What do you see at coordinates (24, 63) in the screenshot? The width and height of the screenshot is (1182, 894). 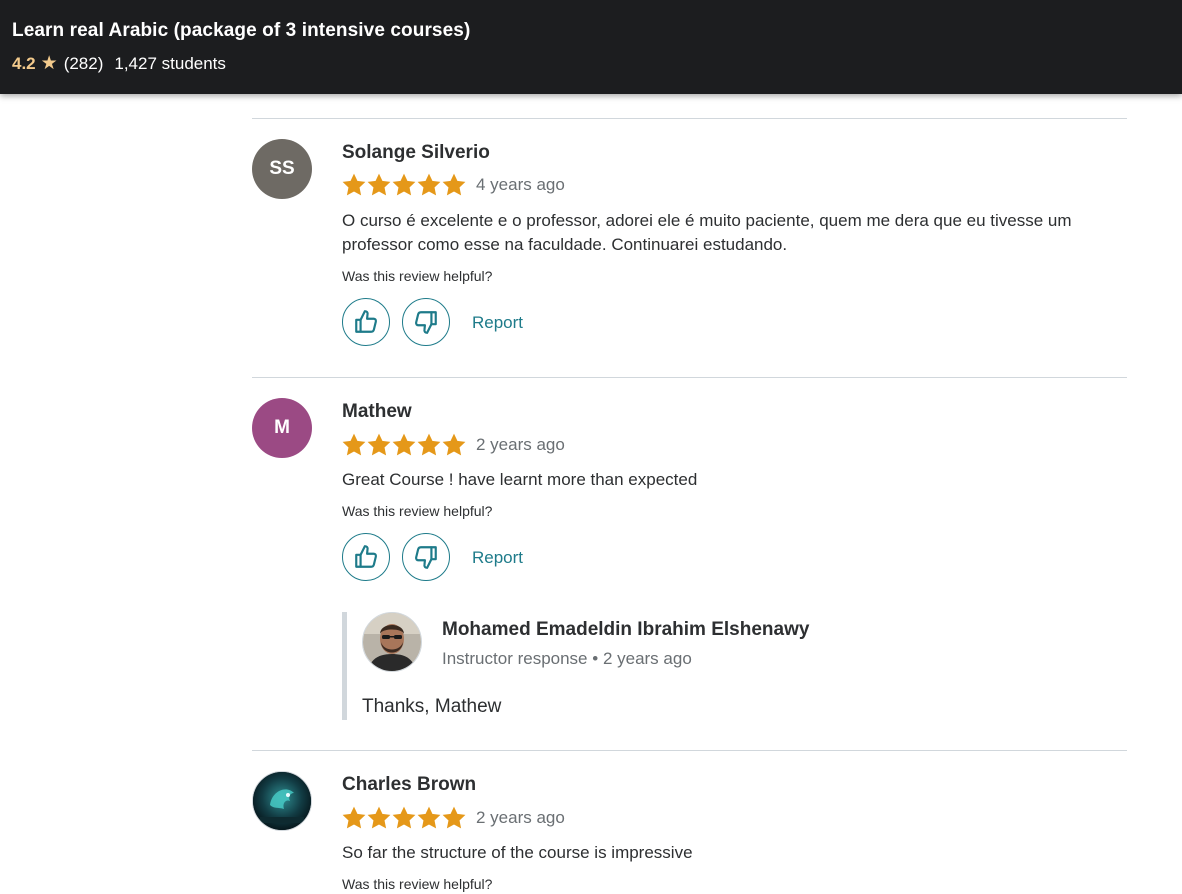 I see `course-rating: 4.2` at bounding box center [24, 63].